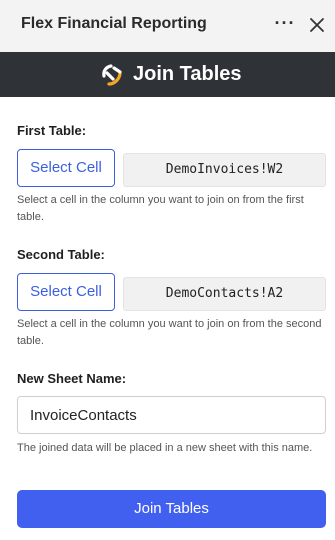  What do you see at coordinates (61, 254) in the screenshot?
I see `second-table-label: Second Table:` at bounding box center [61, 254].